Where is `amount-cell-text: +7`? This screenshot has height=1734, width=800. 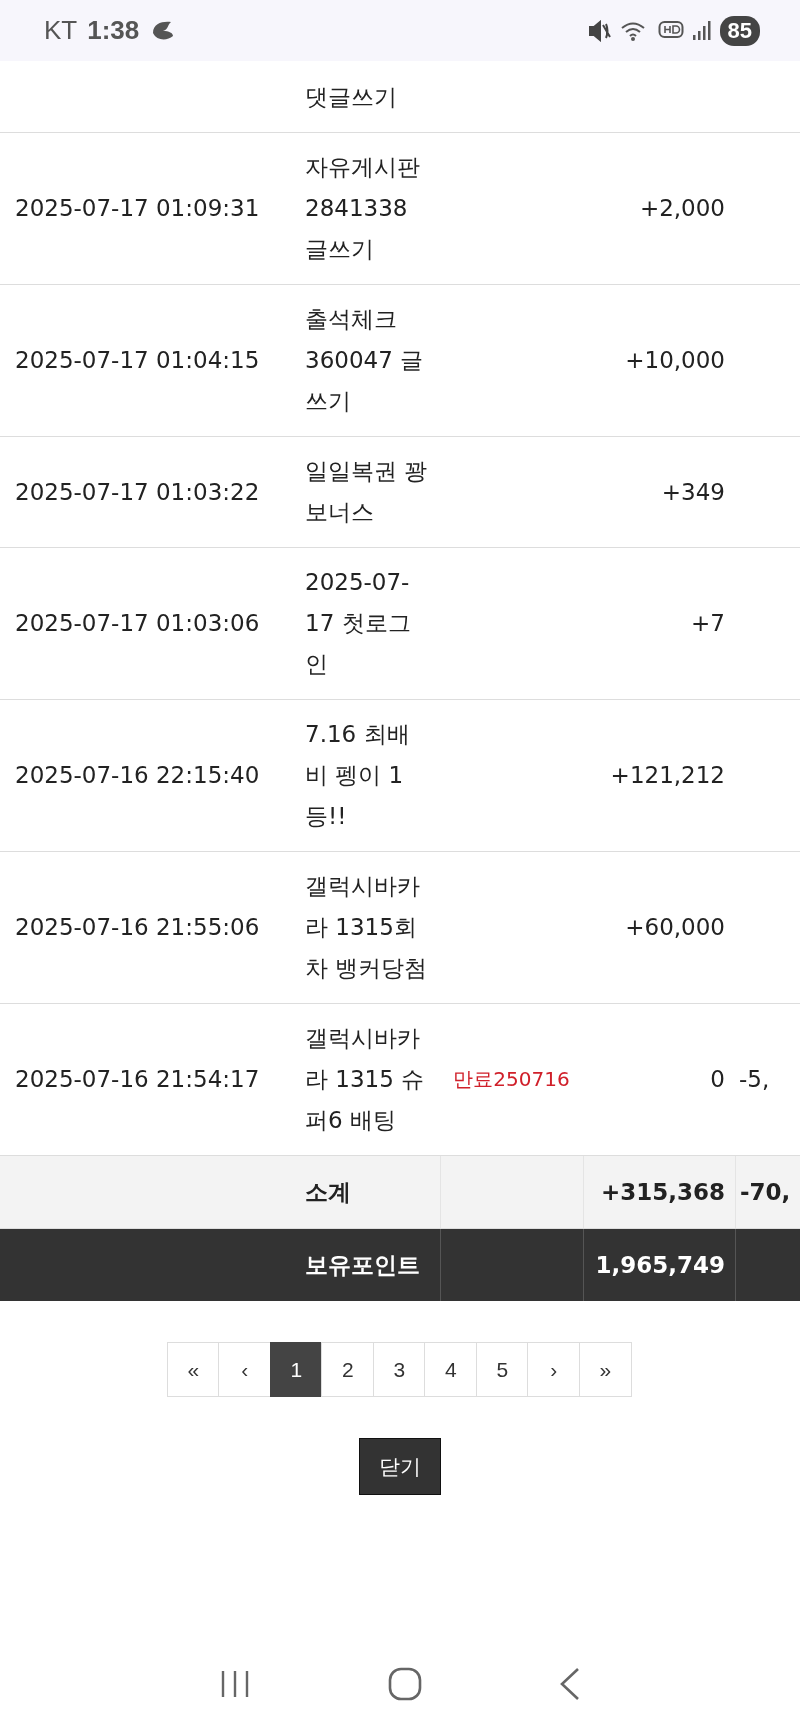 amount-cell-text: +7 is located at coordinates (708, 623).